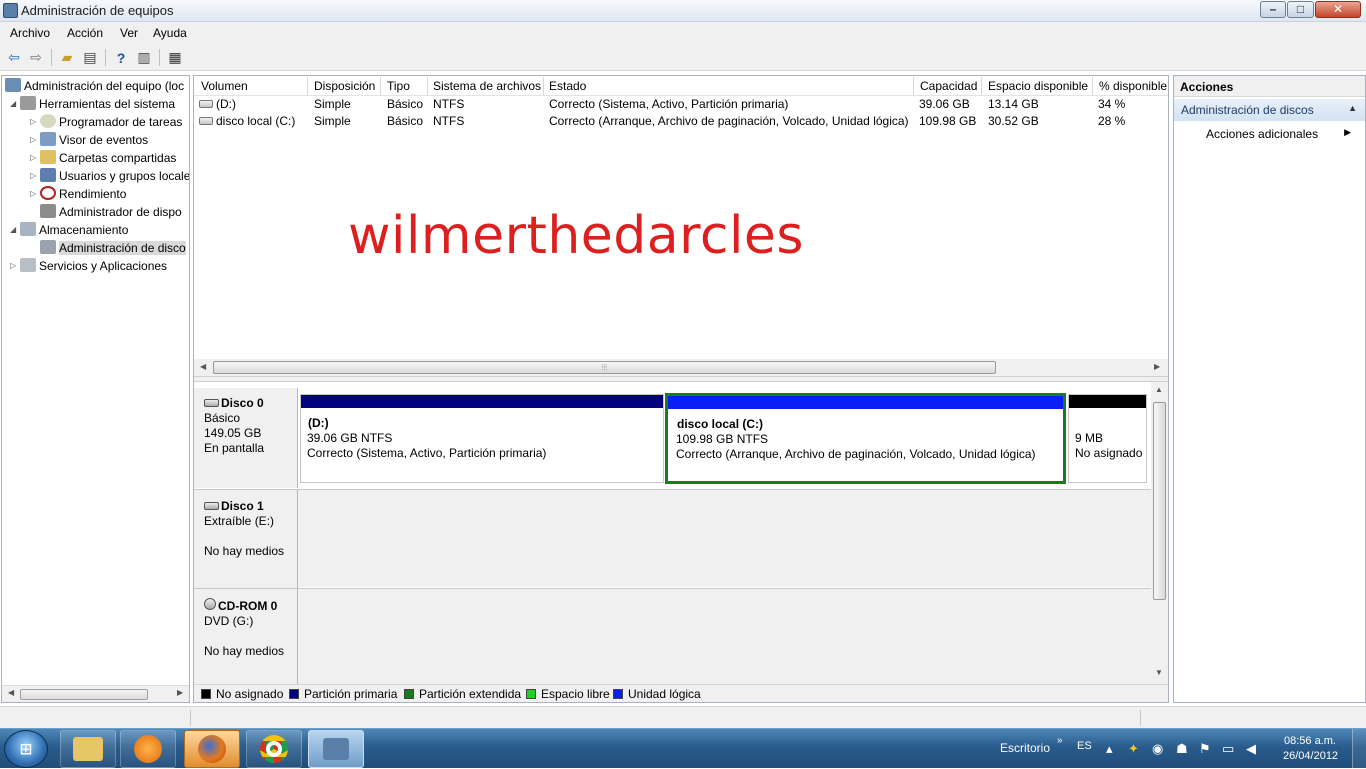  Describe the element at coordinates (1084, 746) in the screenshot. I see `language-indicator: ES` at that location.